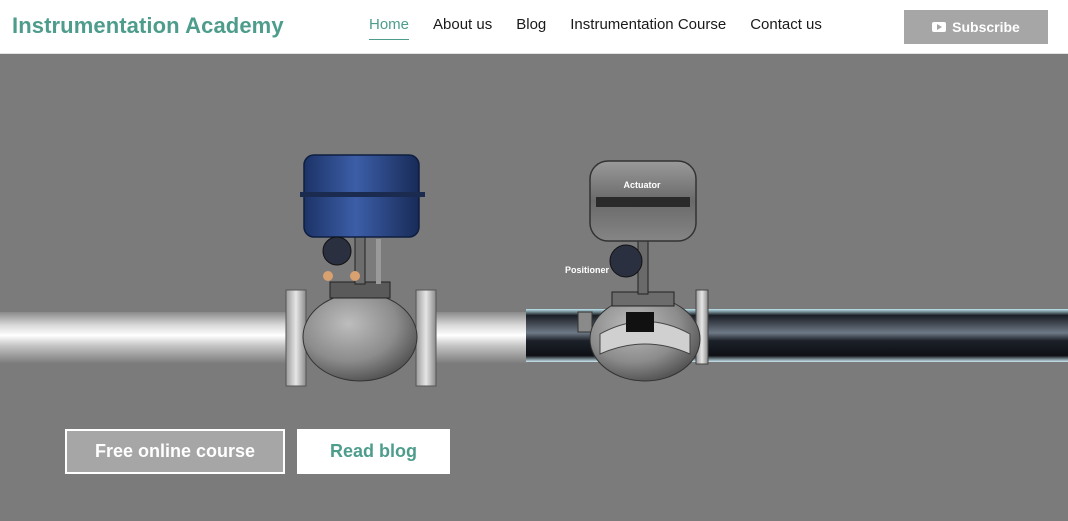  Describe the element at coordinates (373, 451) in the screenshot. I see `read-blog-button: Read blog` at that location.